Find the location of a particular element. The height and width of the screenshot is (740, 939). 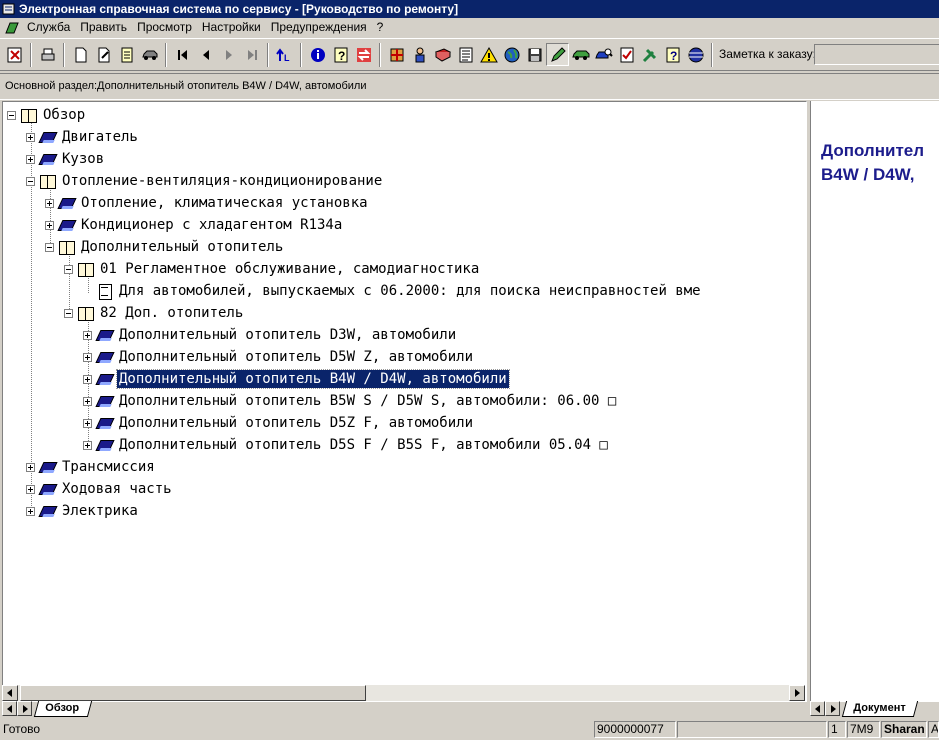

doc-tab-prev-button is located at coordinates (817, 708).